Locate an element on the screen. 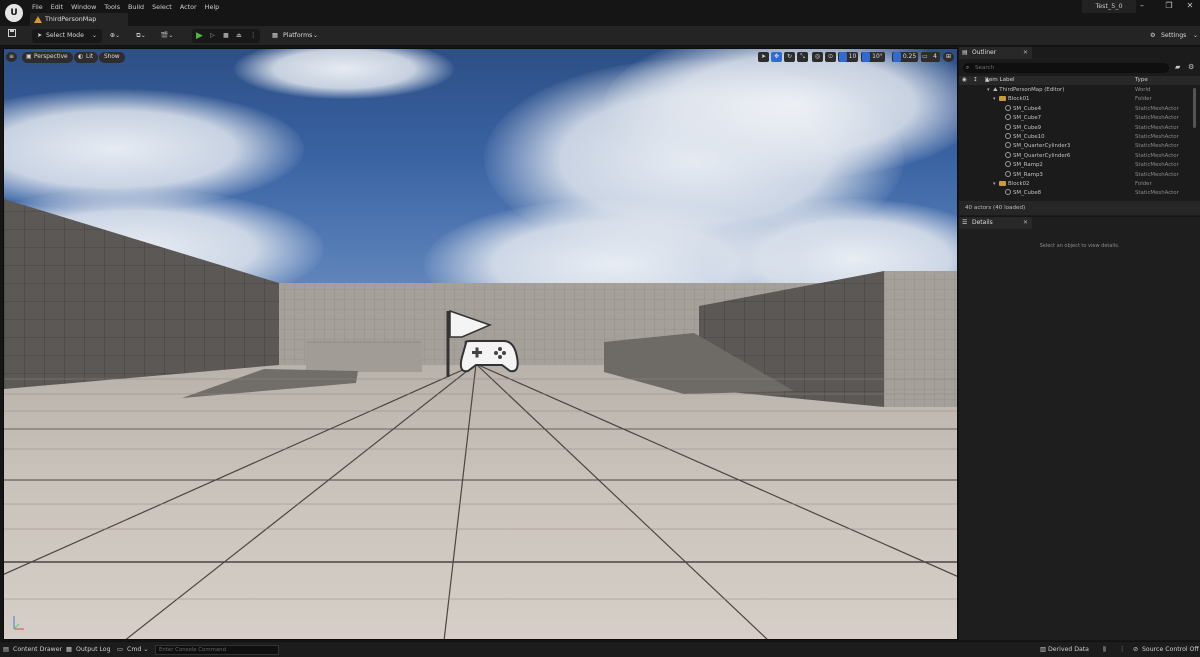  tree-row-folder: ▾ Block01 Folder is located at coordinates (1074, 99).